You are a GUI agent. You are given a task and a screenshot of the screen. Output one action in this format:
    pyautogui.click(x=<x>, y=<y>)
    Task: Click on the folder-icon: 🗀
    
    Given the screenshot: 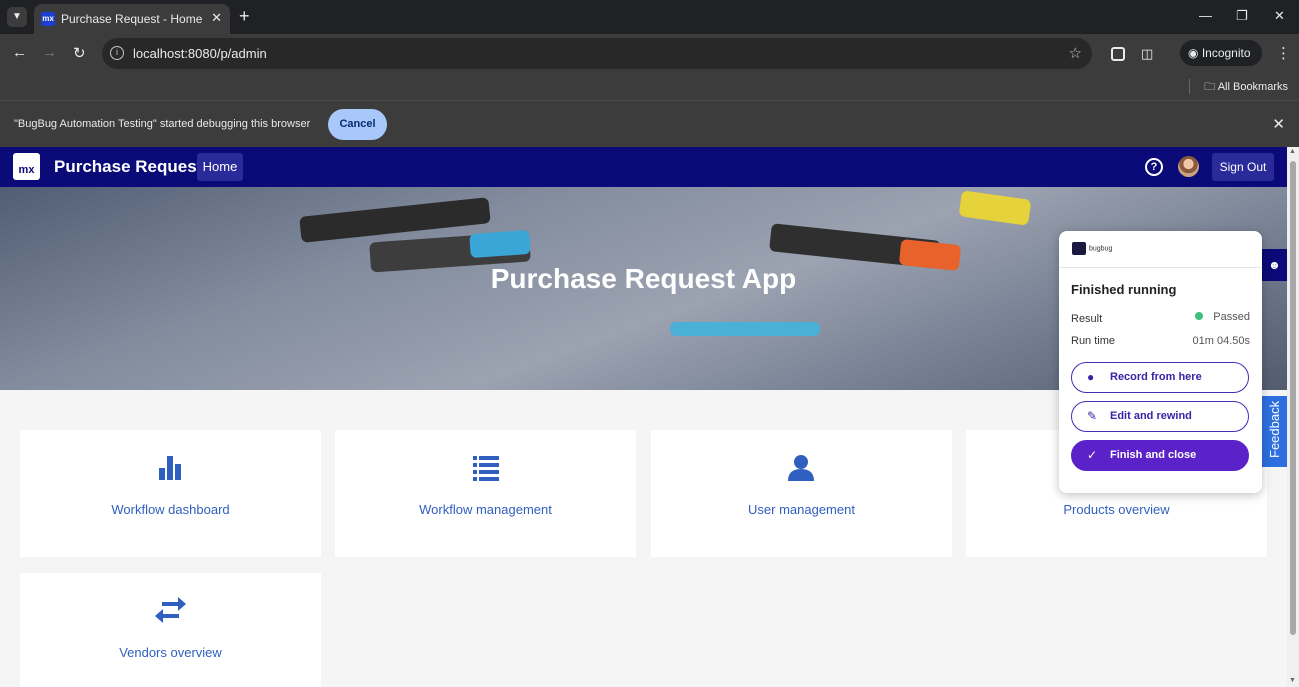 What is the action you would take?
    pyautogui.click(x=1210, y=87)
    